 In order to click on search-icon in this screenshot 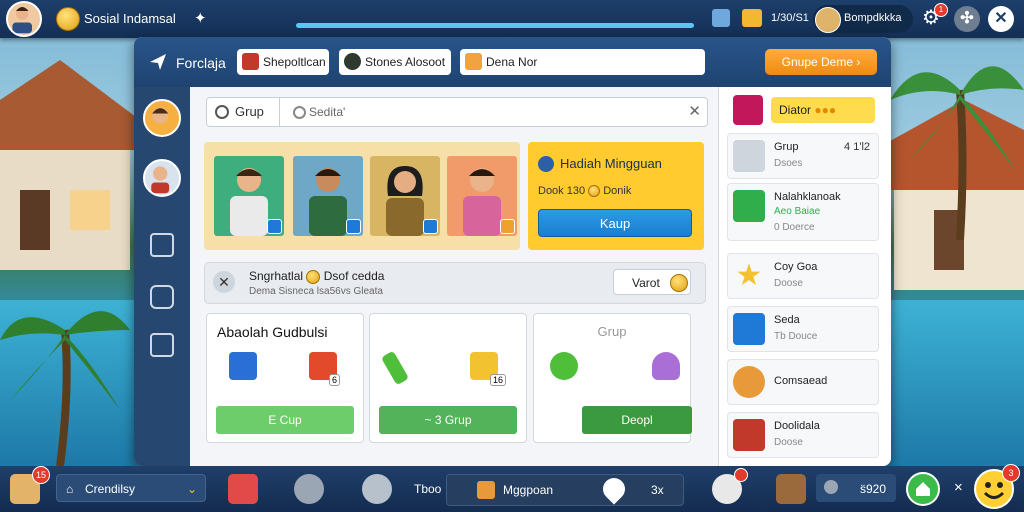, I will do `click(222, 112)`.